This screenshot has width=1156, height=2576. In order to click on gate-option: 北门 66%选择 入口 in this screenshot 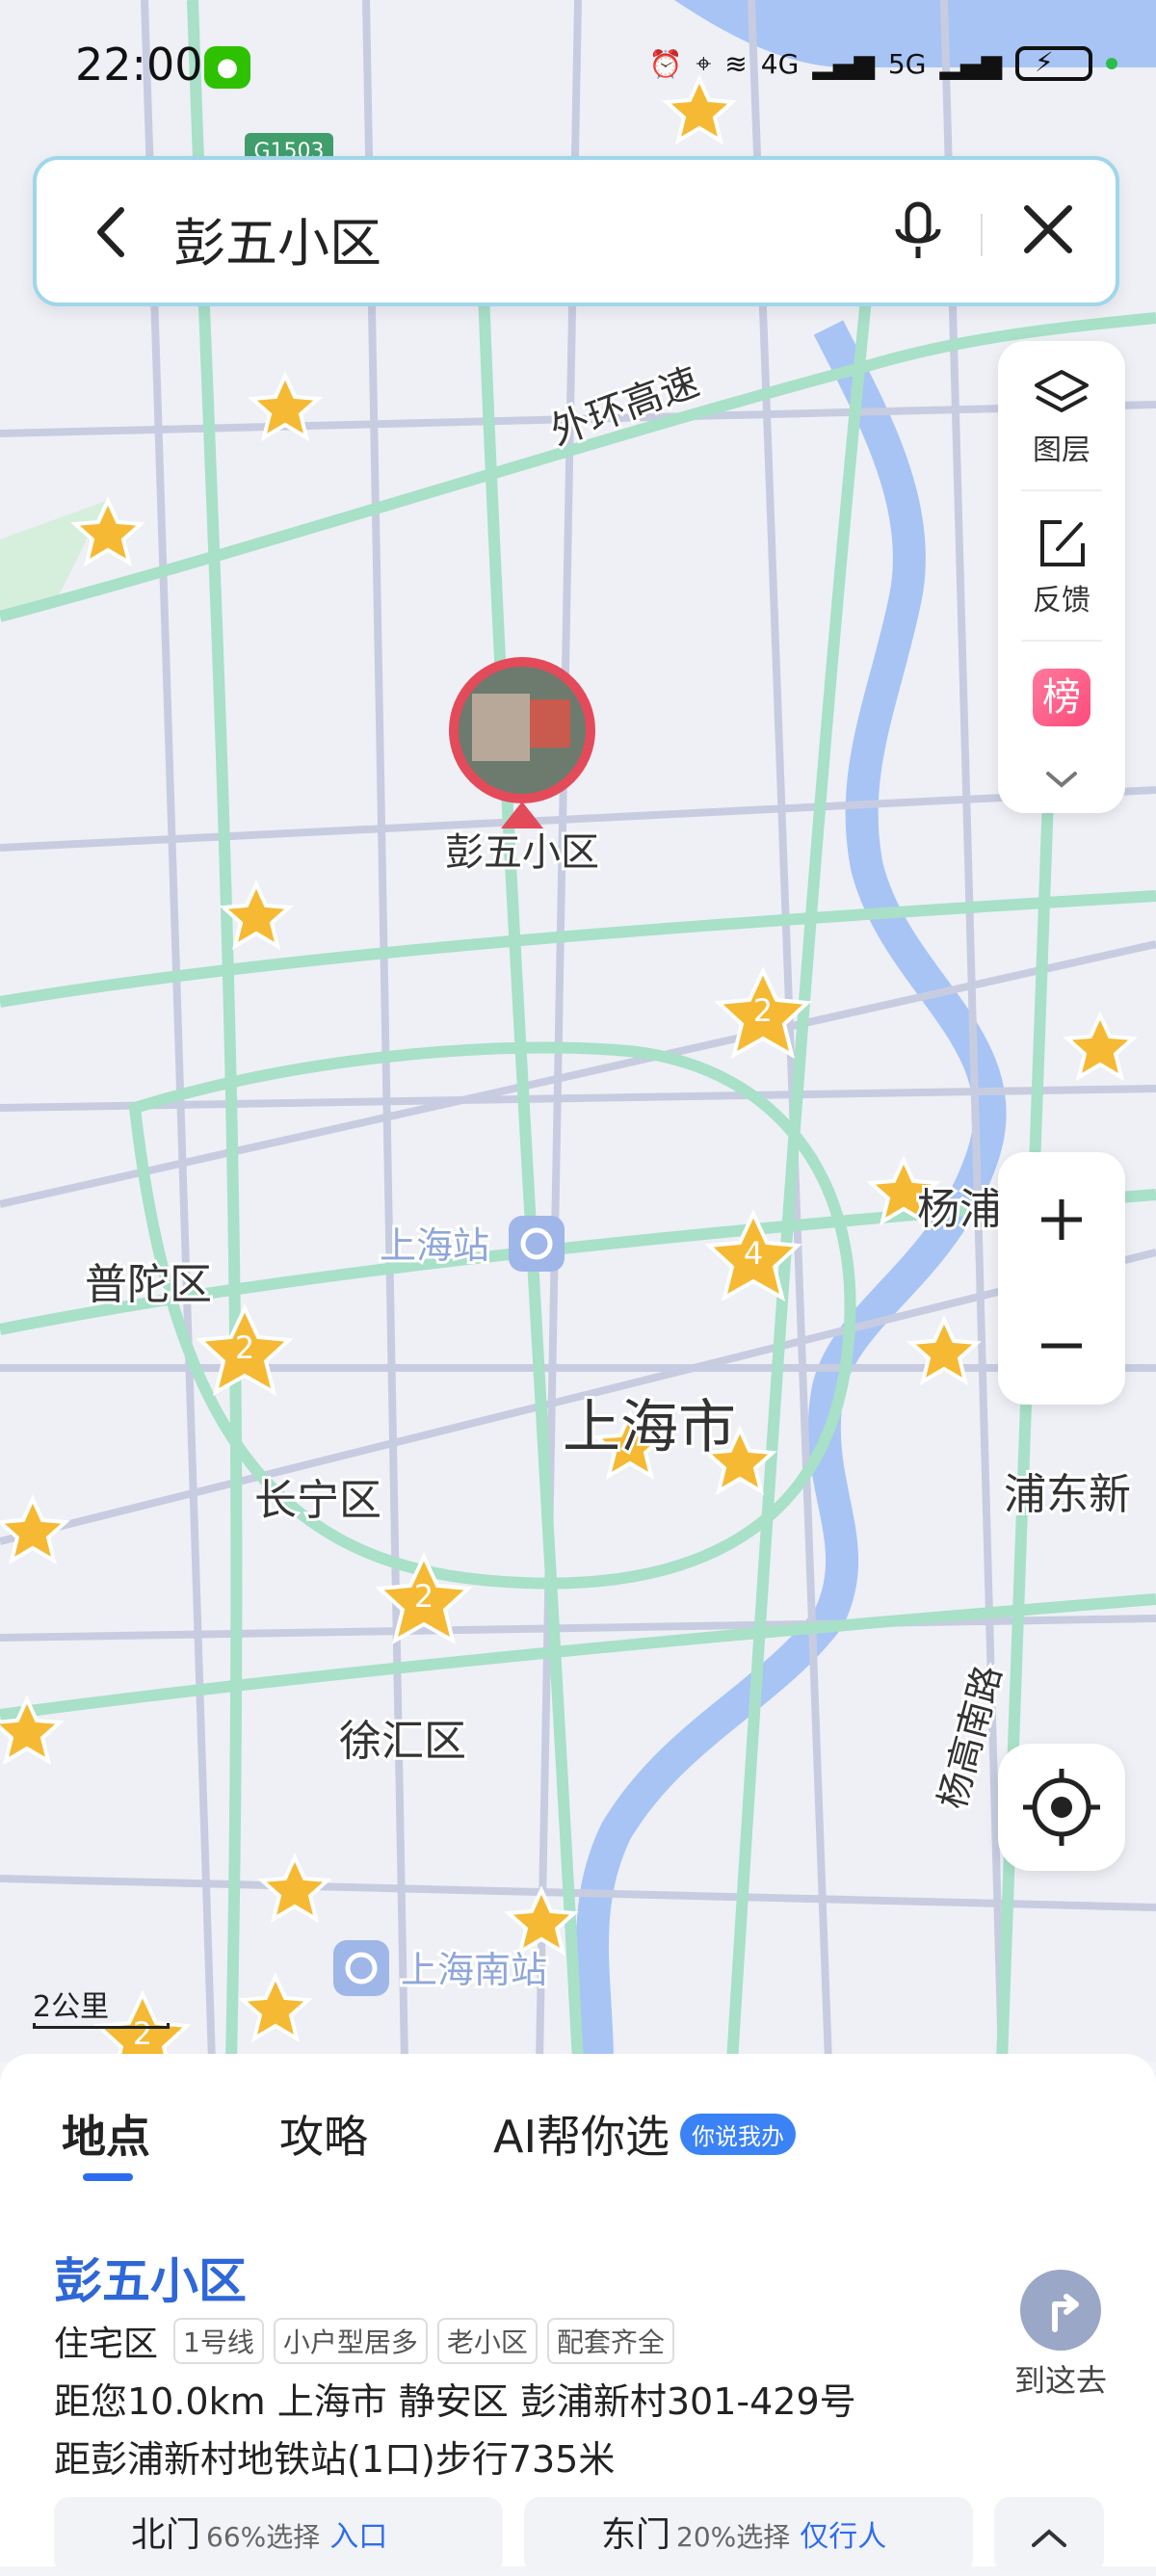, I will do `click(278, 2536)`.